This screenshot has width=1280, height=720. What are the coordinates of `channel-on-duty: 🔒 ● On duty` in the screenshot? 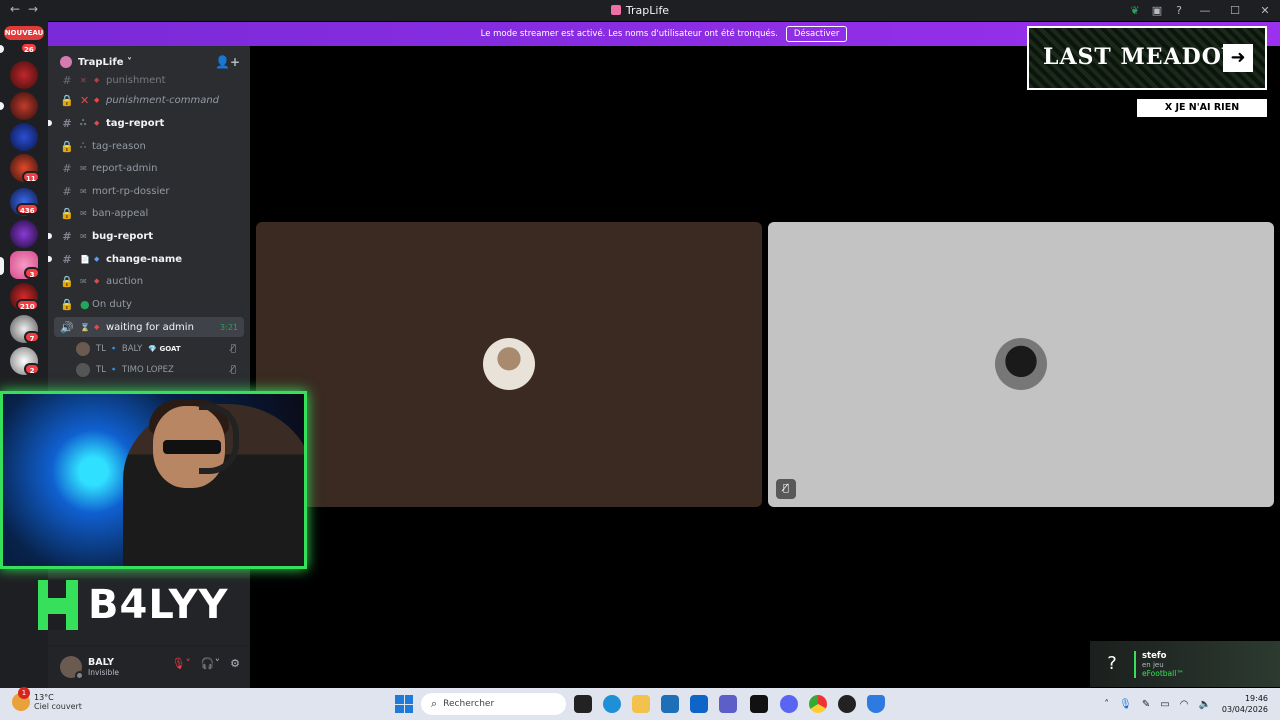 It's located at (149, 304).